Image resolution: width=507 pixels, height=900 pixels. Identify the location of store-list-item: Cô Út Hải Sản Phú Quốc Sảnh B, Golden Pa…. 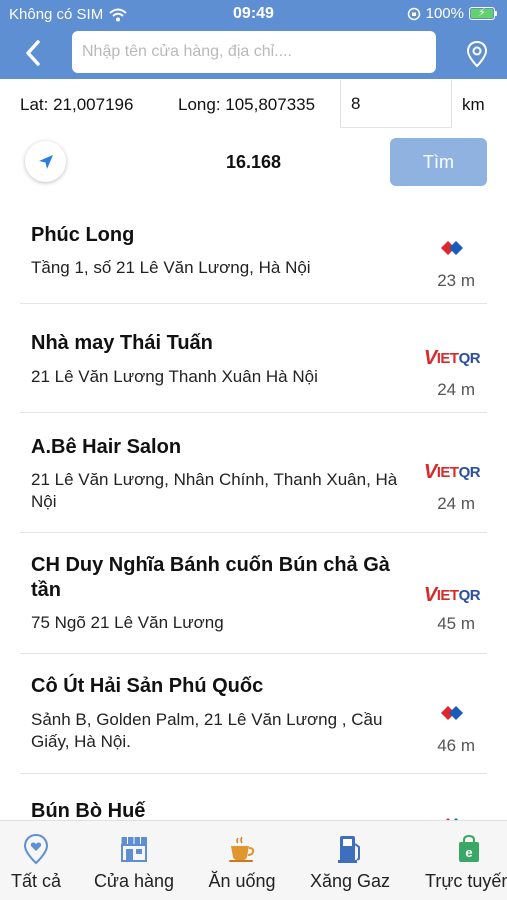
(253, 714).